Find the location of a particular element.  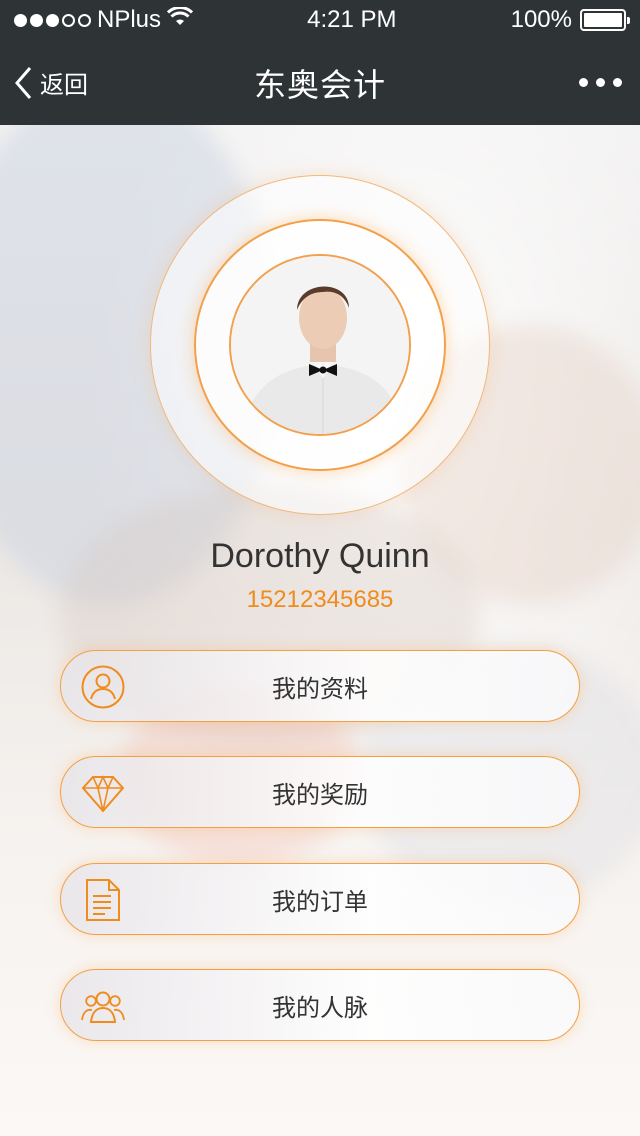

page-title: 东奥会计 is located at coordinates (319, 84).